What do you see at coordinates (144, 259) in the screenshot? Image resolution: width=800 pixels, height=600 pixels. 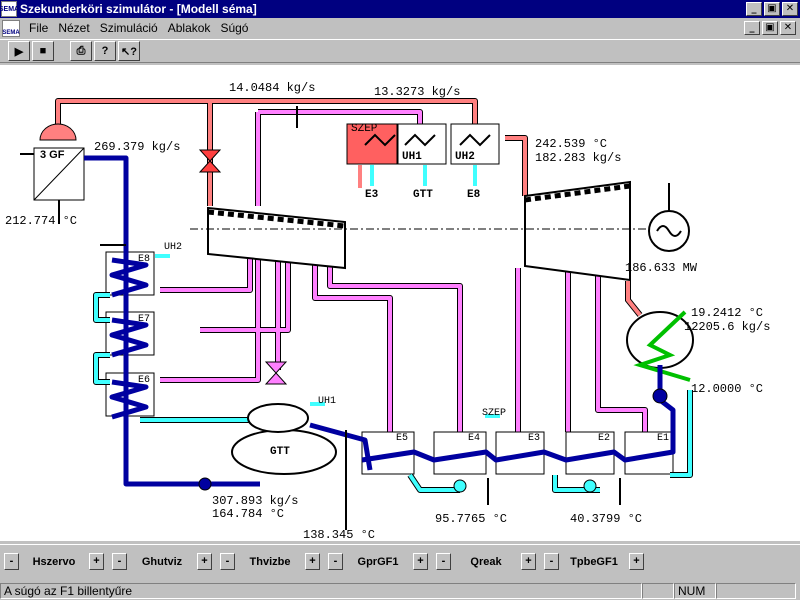 I see `e8-label: E8` at bounding box center [144, 259].